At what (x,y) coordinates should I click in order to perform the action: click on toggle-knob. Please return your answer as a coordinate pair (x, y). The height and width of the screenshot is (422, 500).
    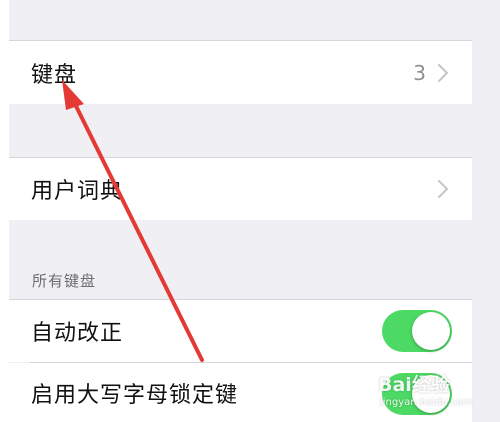
    Looking at the image, I should click on (431, 331).